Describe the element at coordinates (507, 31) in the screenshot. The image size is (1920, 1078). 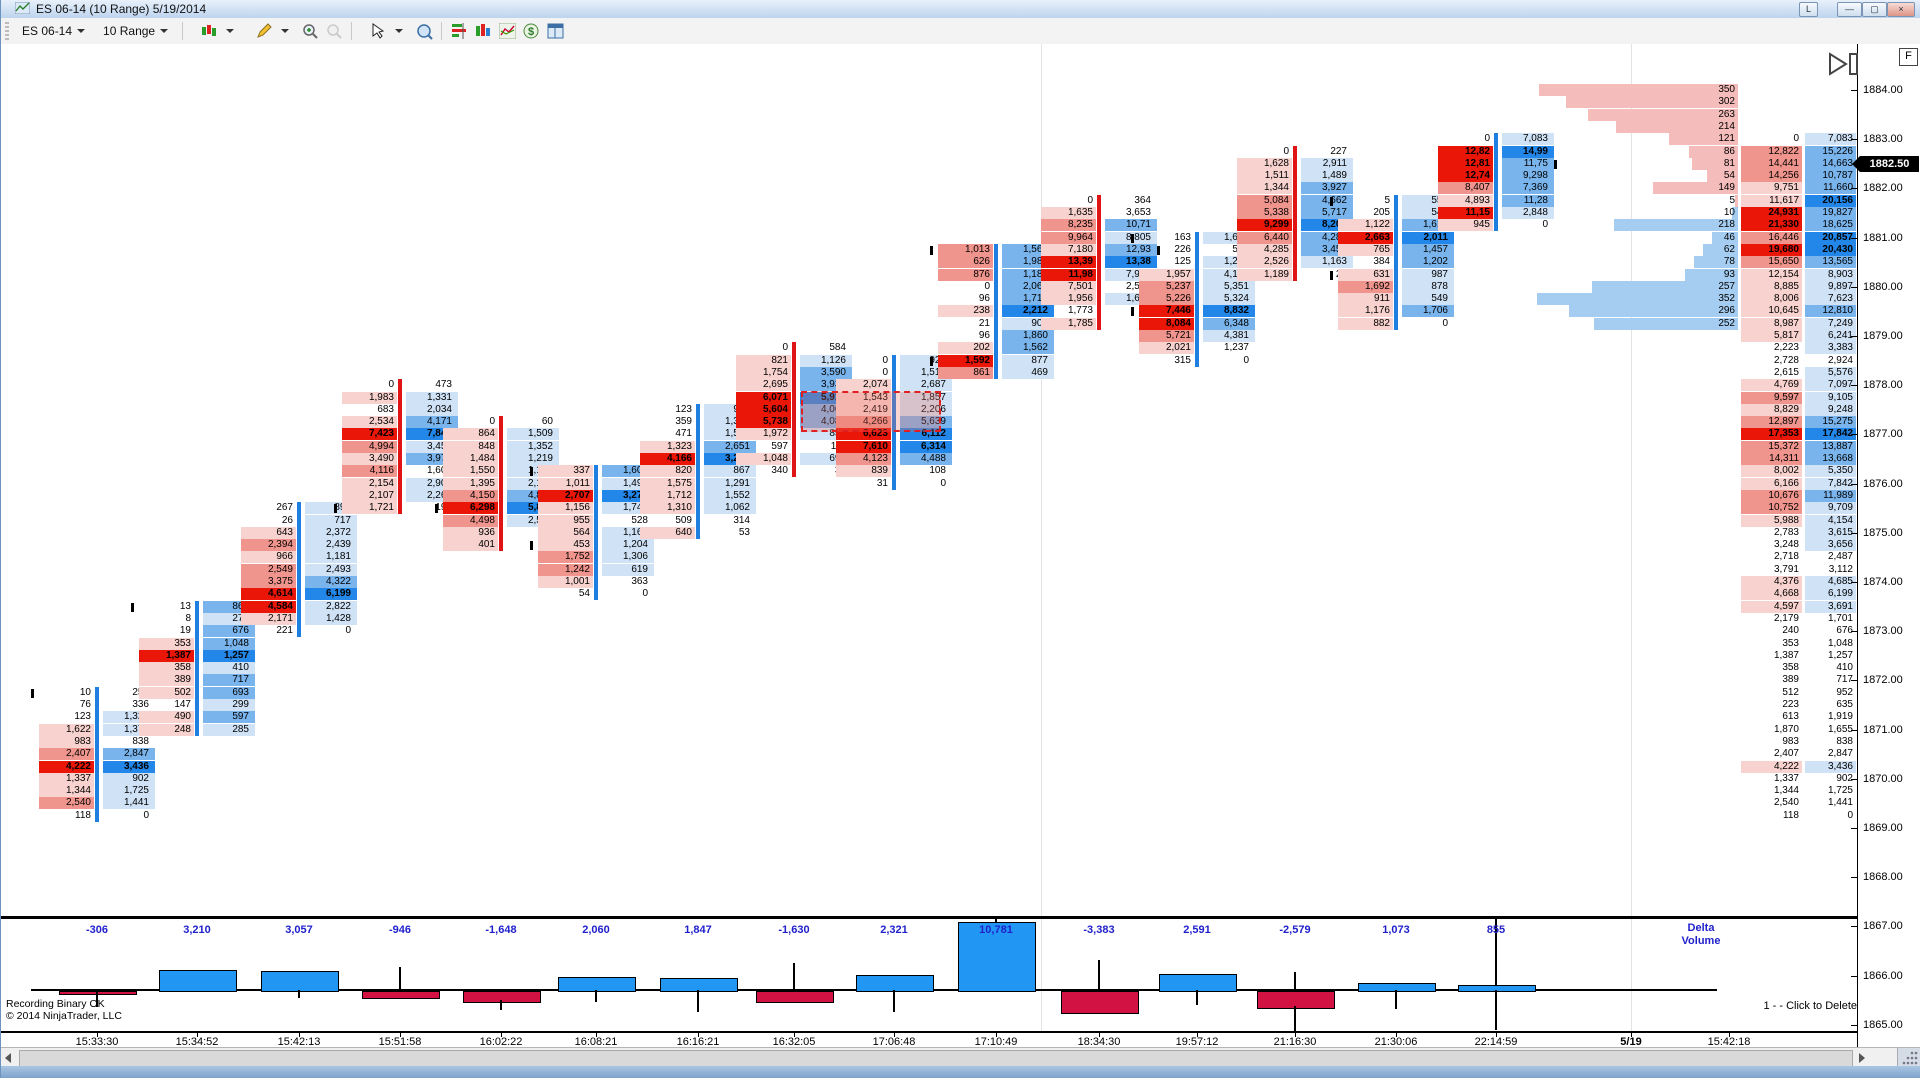
I see `indicators-icon` at that location.